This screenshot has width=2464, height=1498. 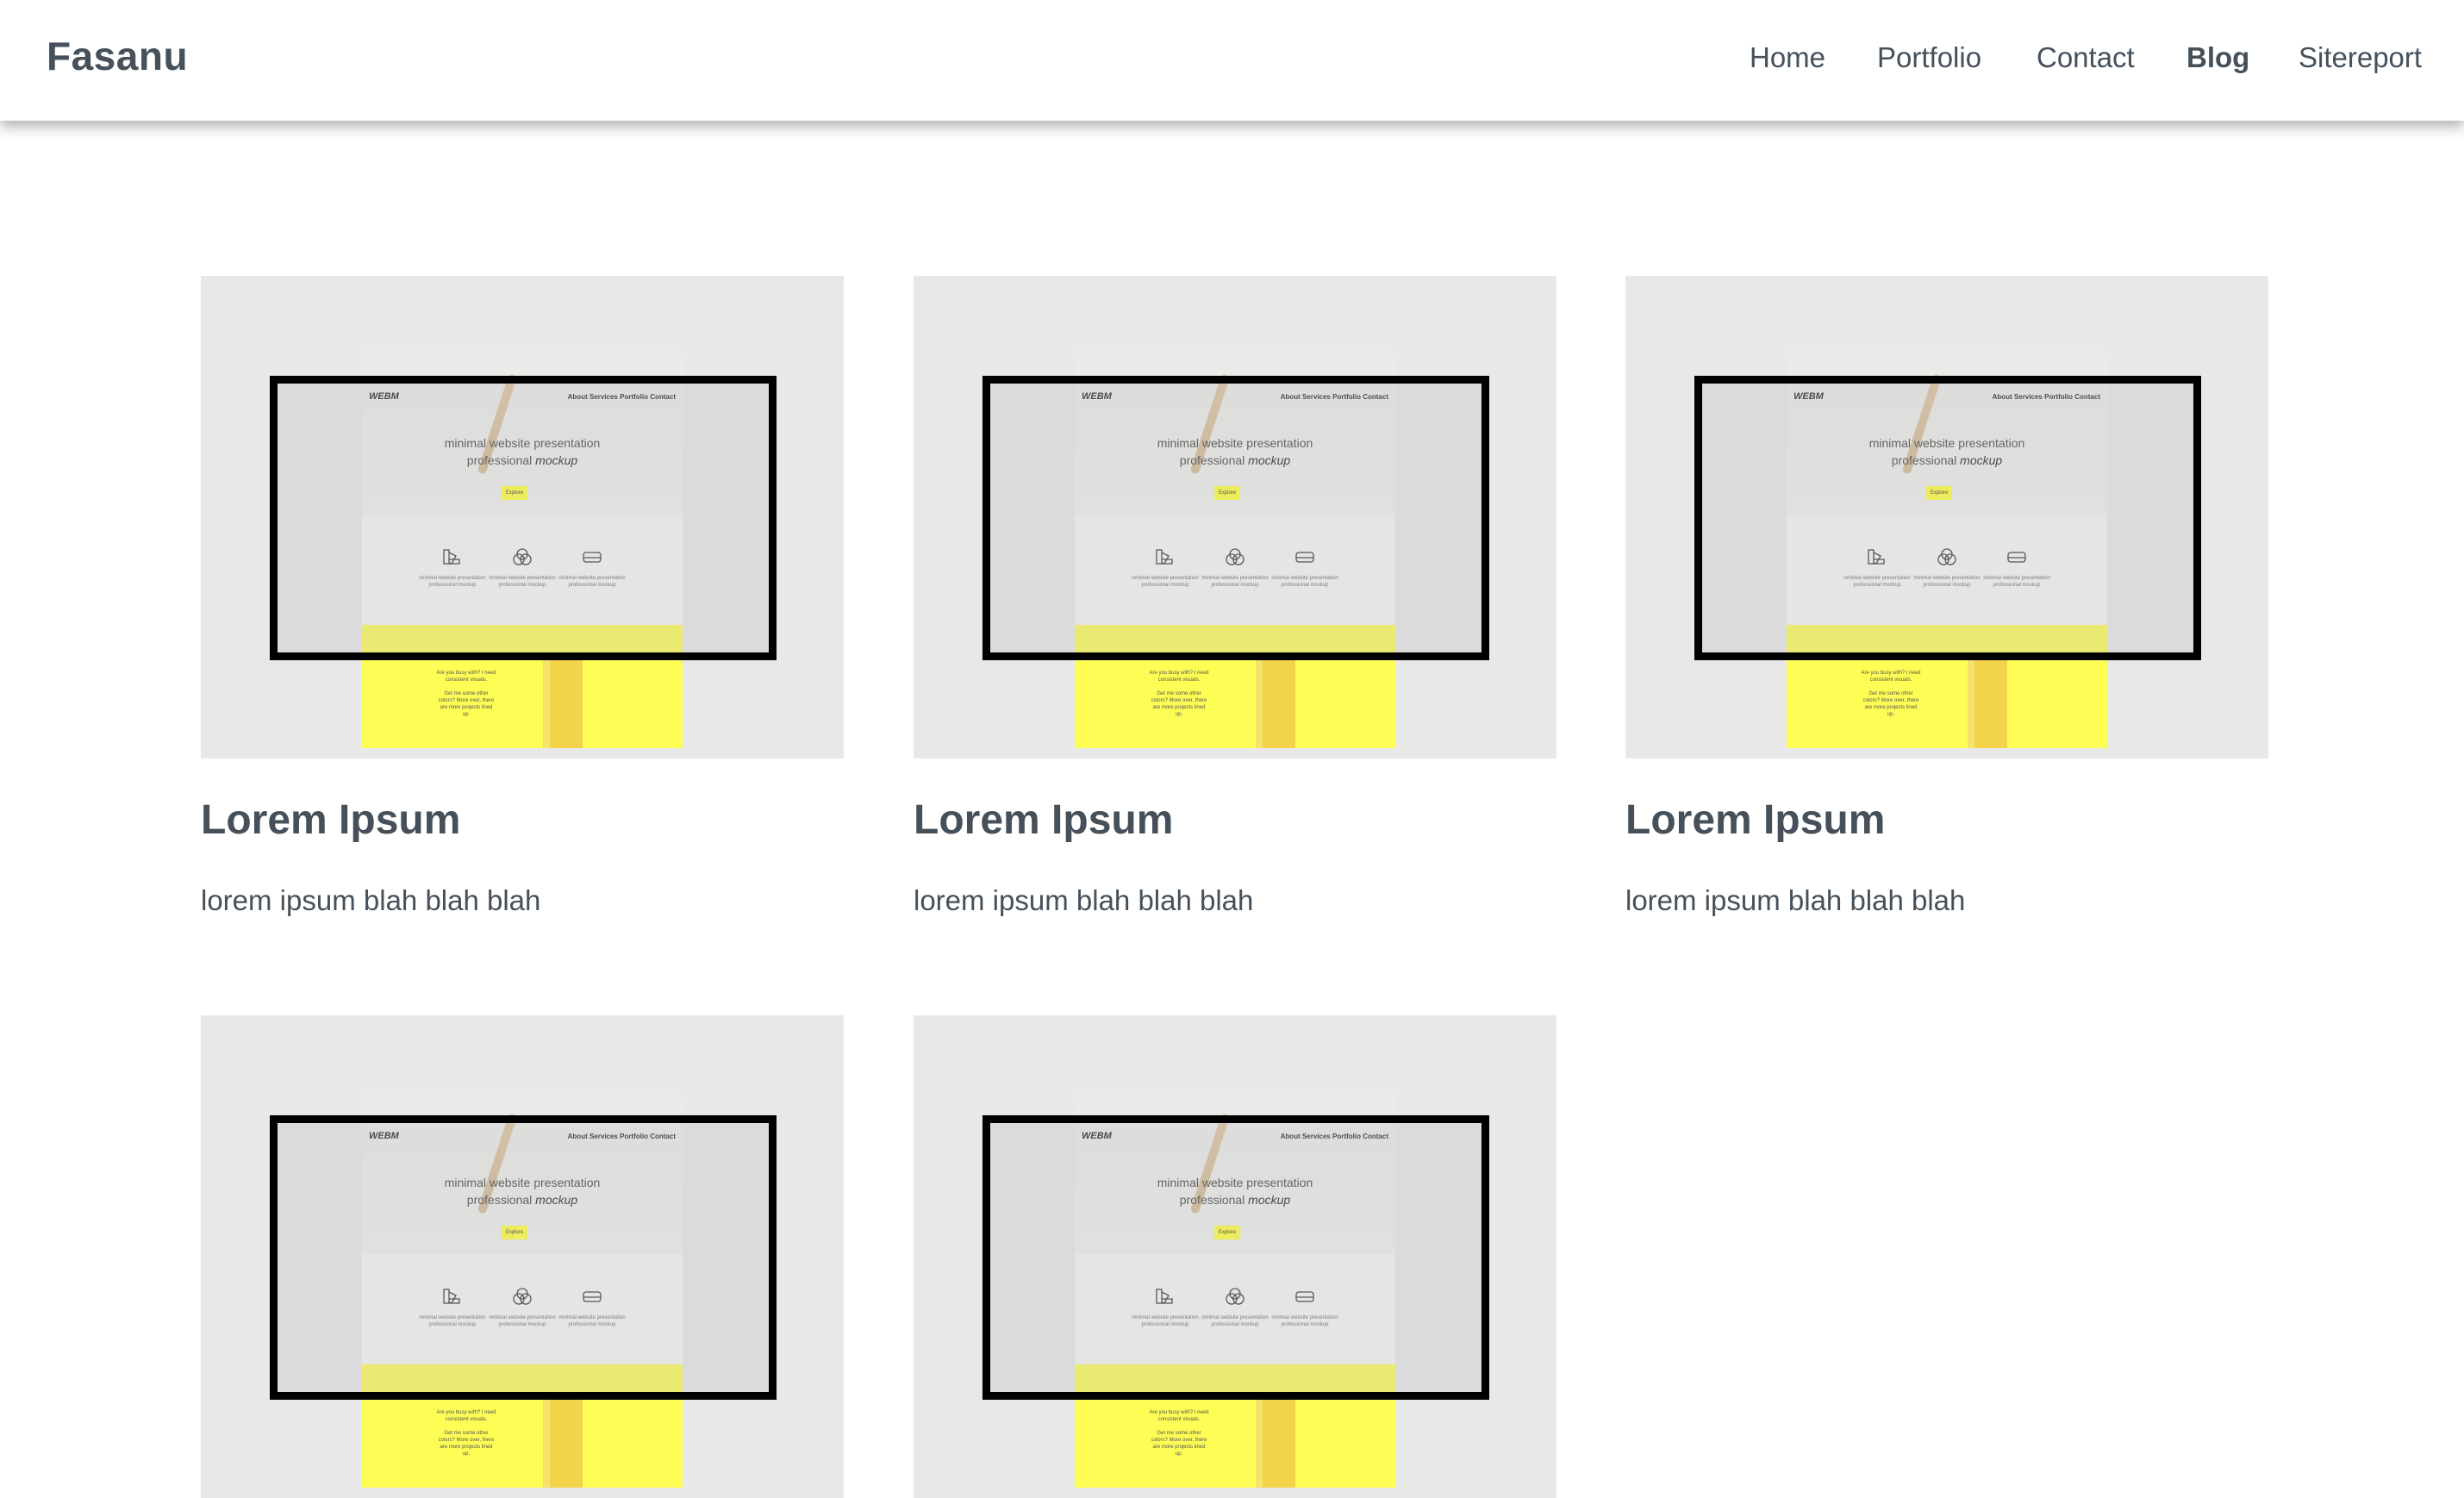 I want to click on nav-sitereport: Sitereport, so click(x=2360, y=57).